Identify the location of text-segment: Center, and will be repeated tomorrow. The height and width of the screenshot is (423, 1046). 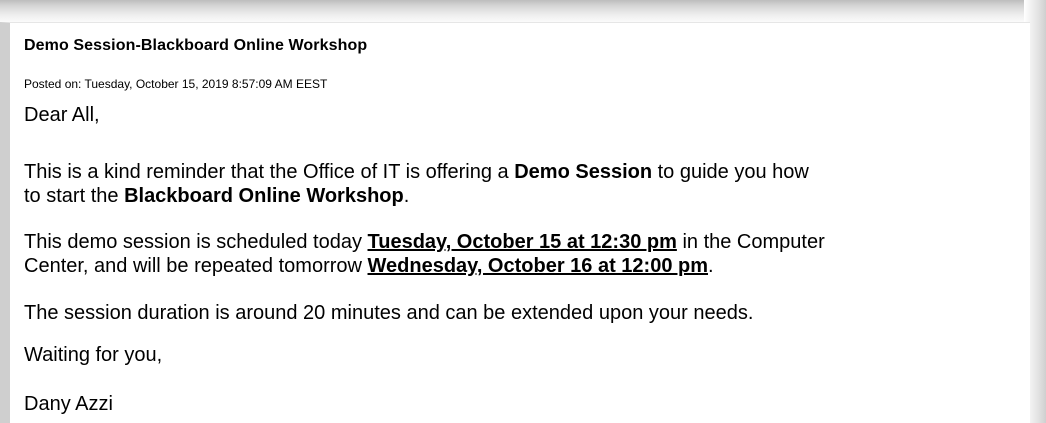
(196, 266).